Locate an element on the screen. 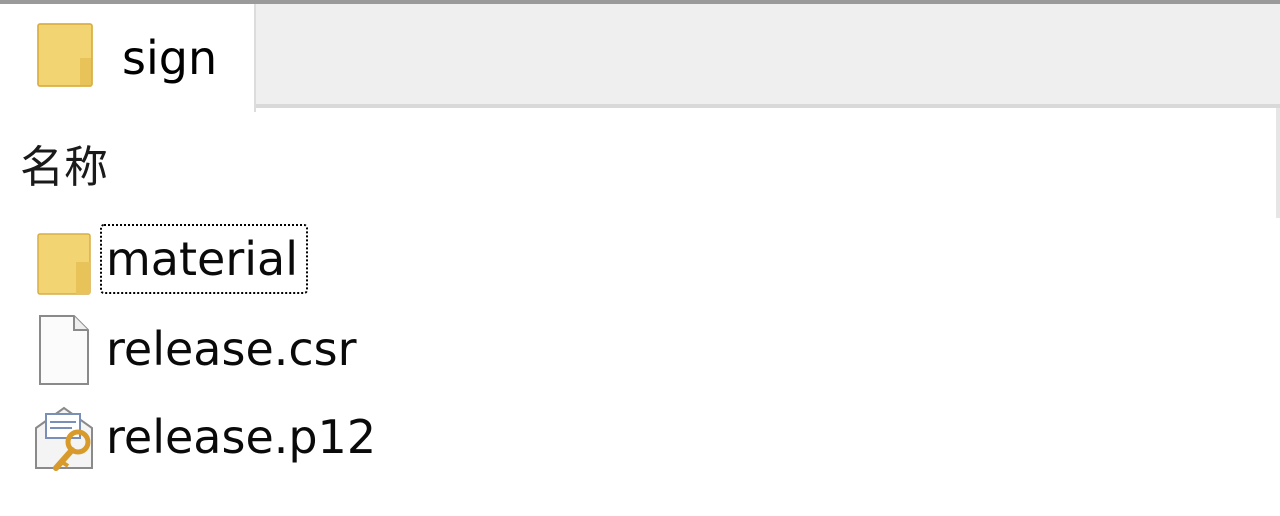  tab-sign: sign is located at coordinates (128, 58).